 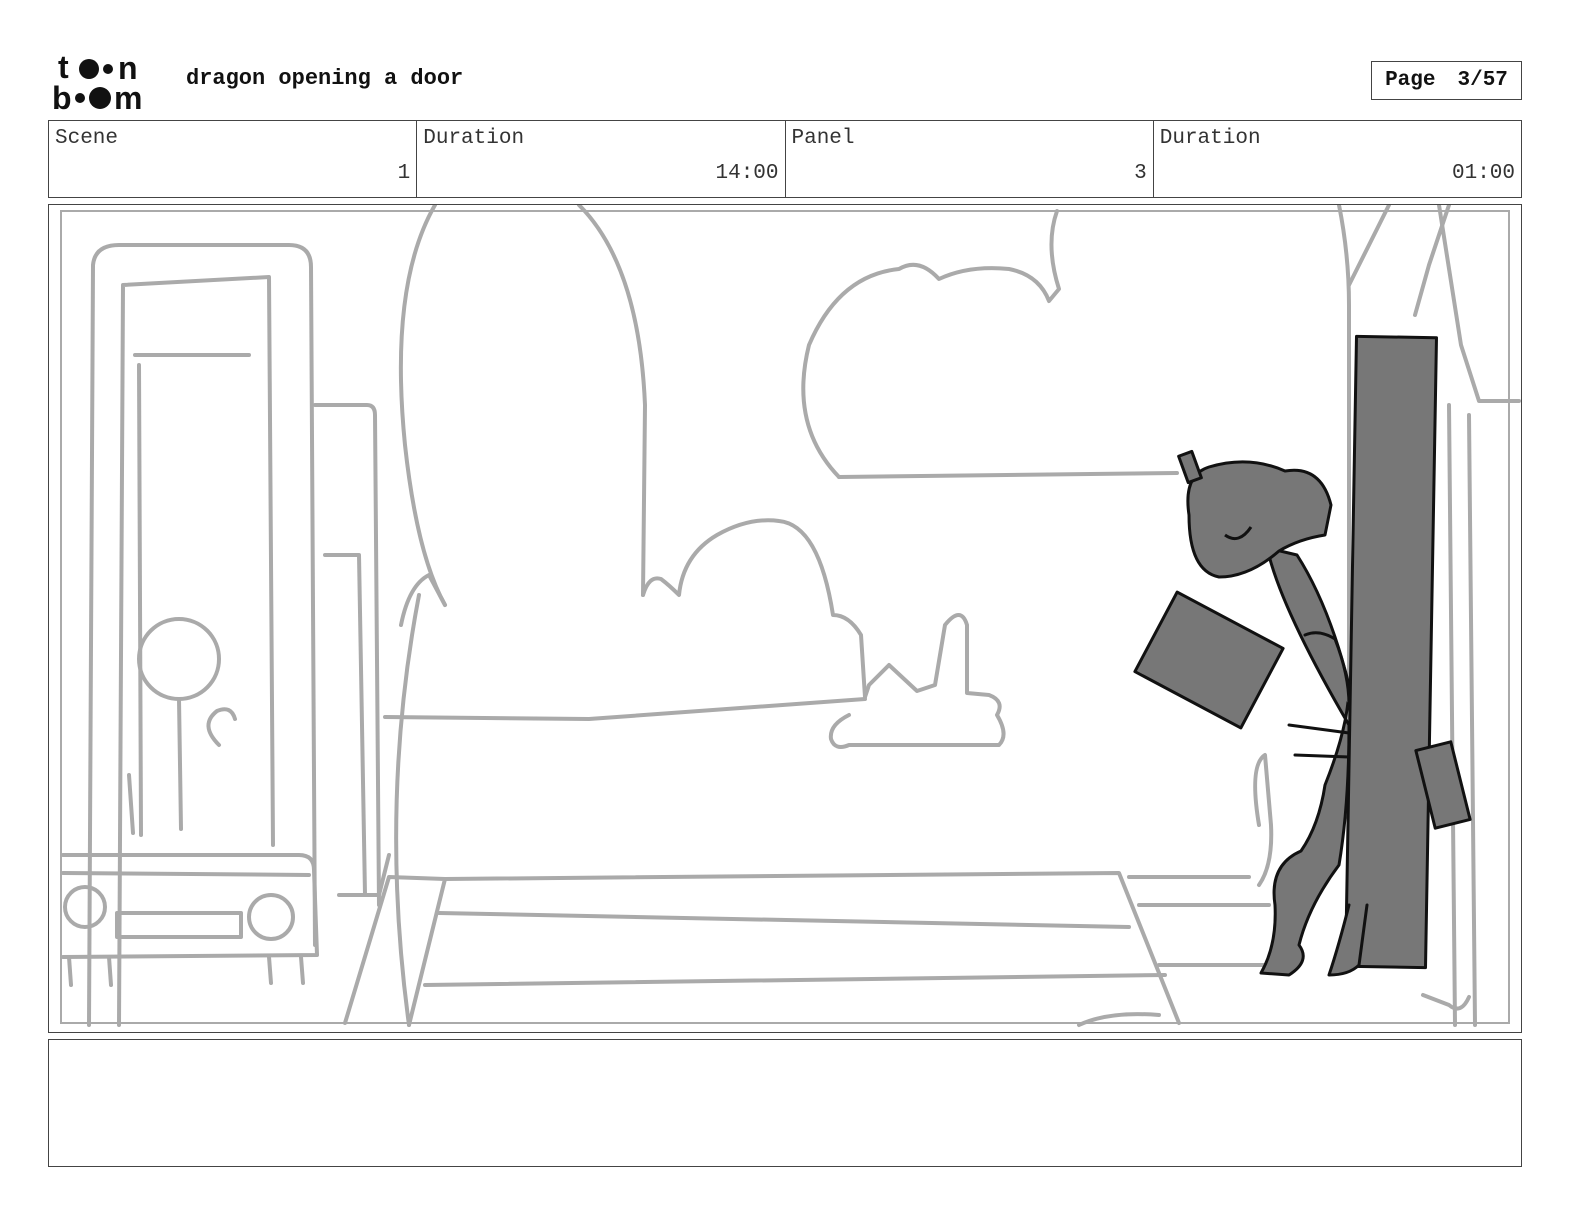 I want to click on panel-duration-label: Duration, so click(x=1210, y=138).